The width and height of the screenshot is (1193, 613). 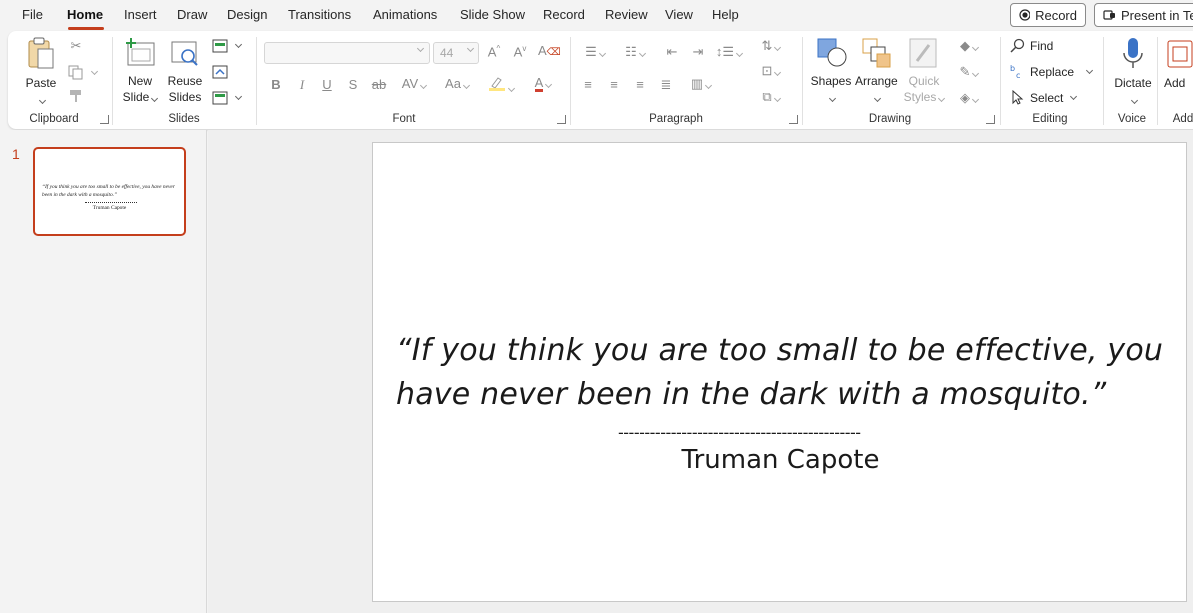 I want to click on add-ins-group-label: Add, so click(x=1182, y=119).